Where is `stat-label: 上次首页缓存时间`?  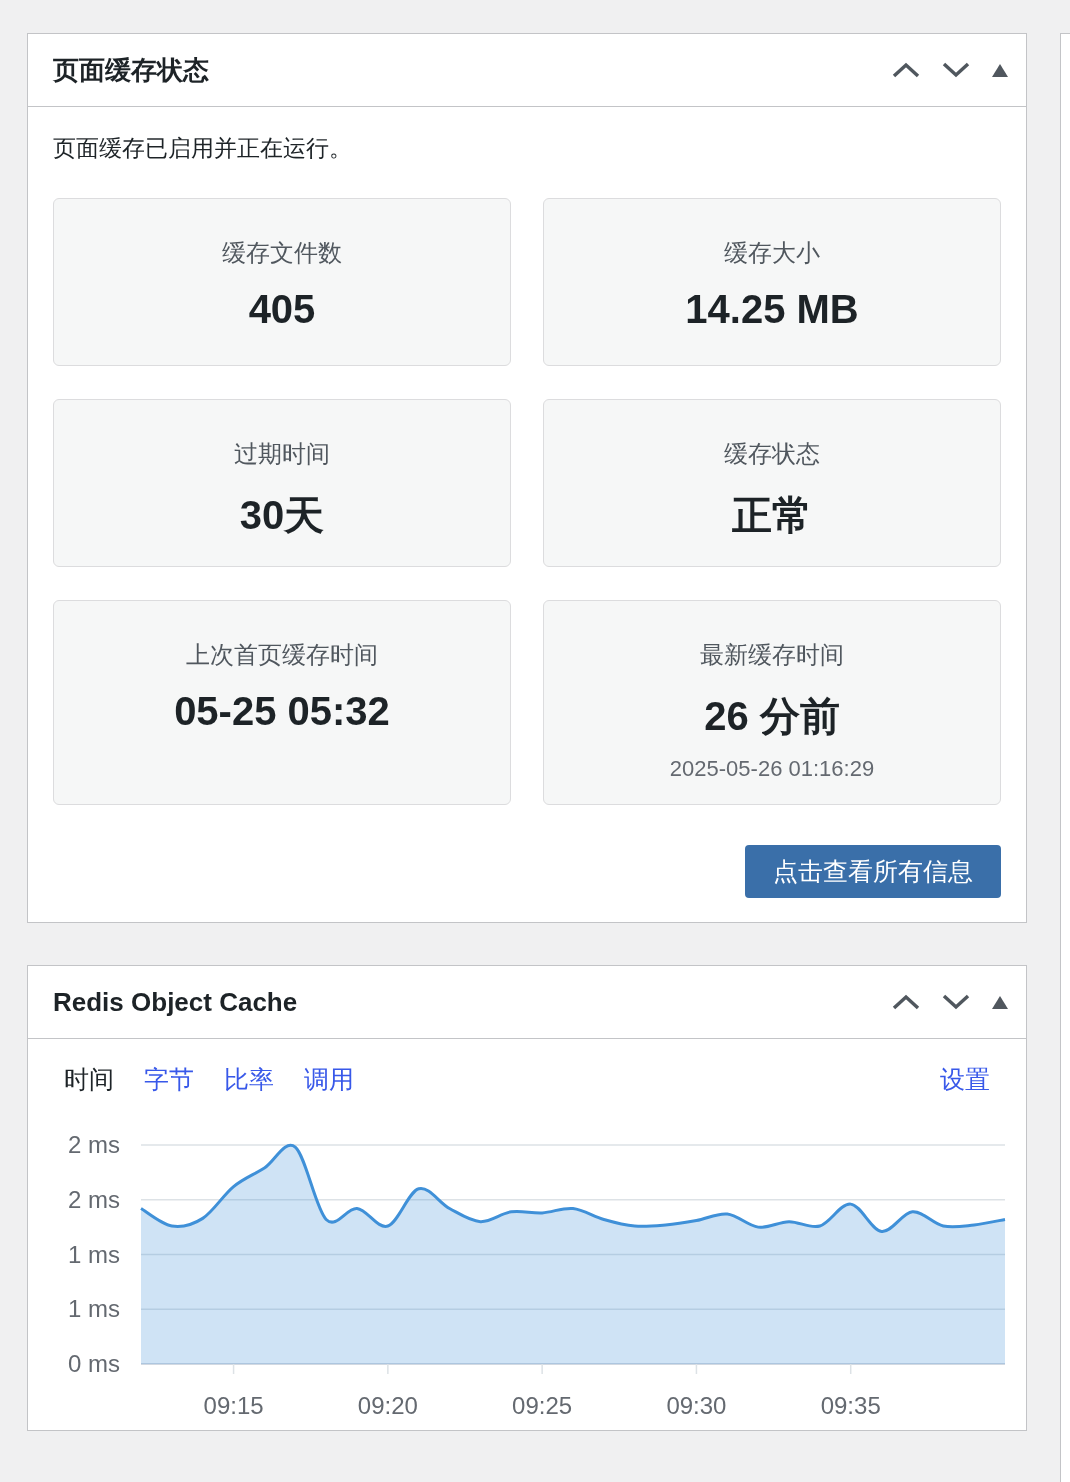
stat-label: 上次首页缓存时间 is located at coordinates (282, 655).